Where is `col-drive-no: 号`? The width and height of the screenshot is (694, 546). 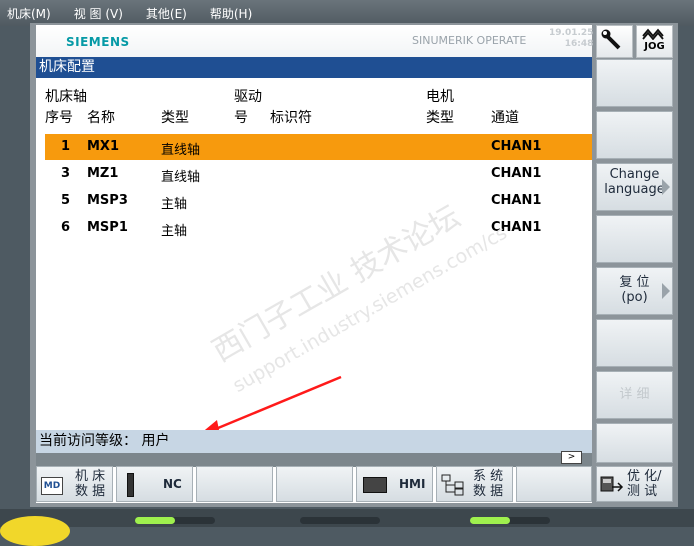
col-drive-no: 号 is located at coordinates (241, 118).